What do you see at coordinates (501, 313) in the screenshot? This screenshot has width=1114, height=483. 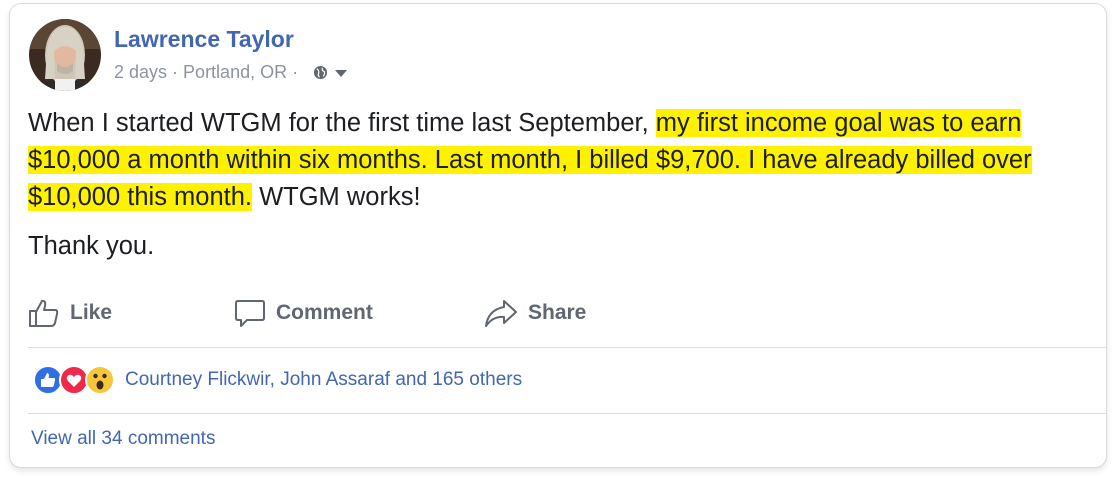 I see `share-icon` at bounding box center [501, 313].